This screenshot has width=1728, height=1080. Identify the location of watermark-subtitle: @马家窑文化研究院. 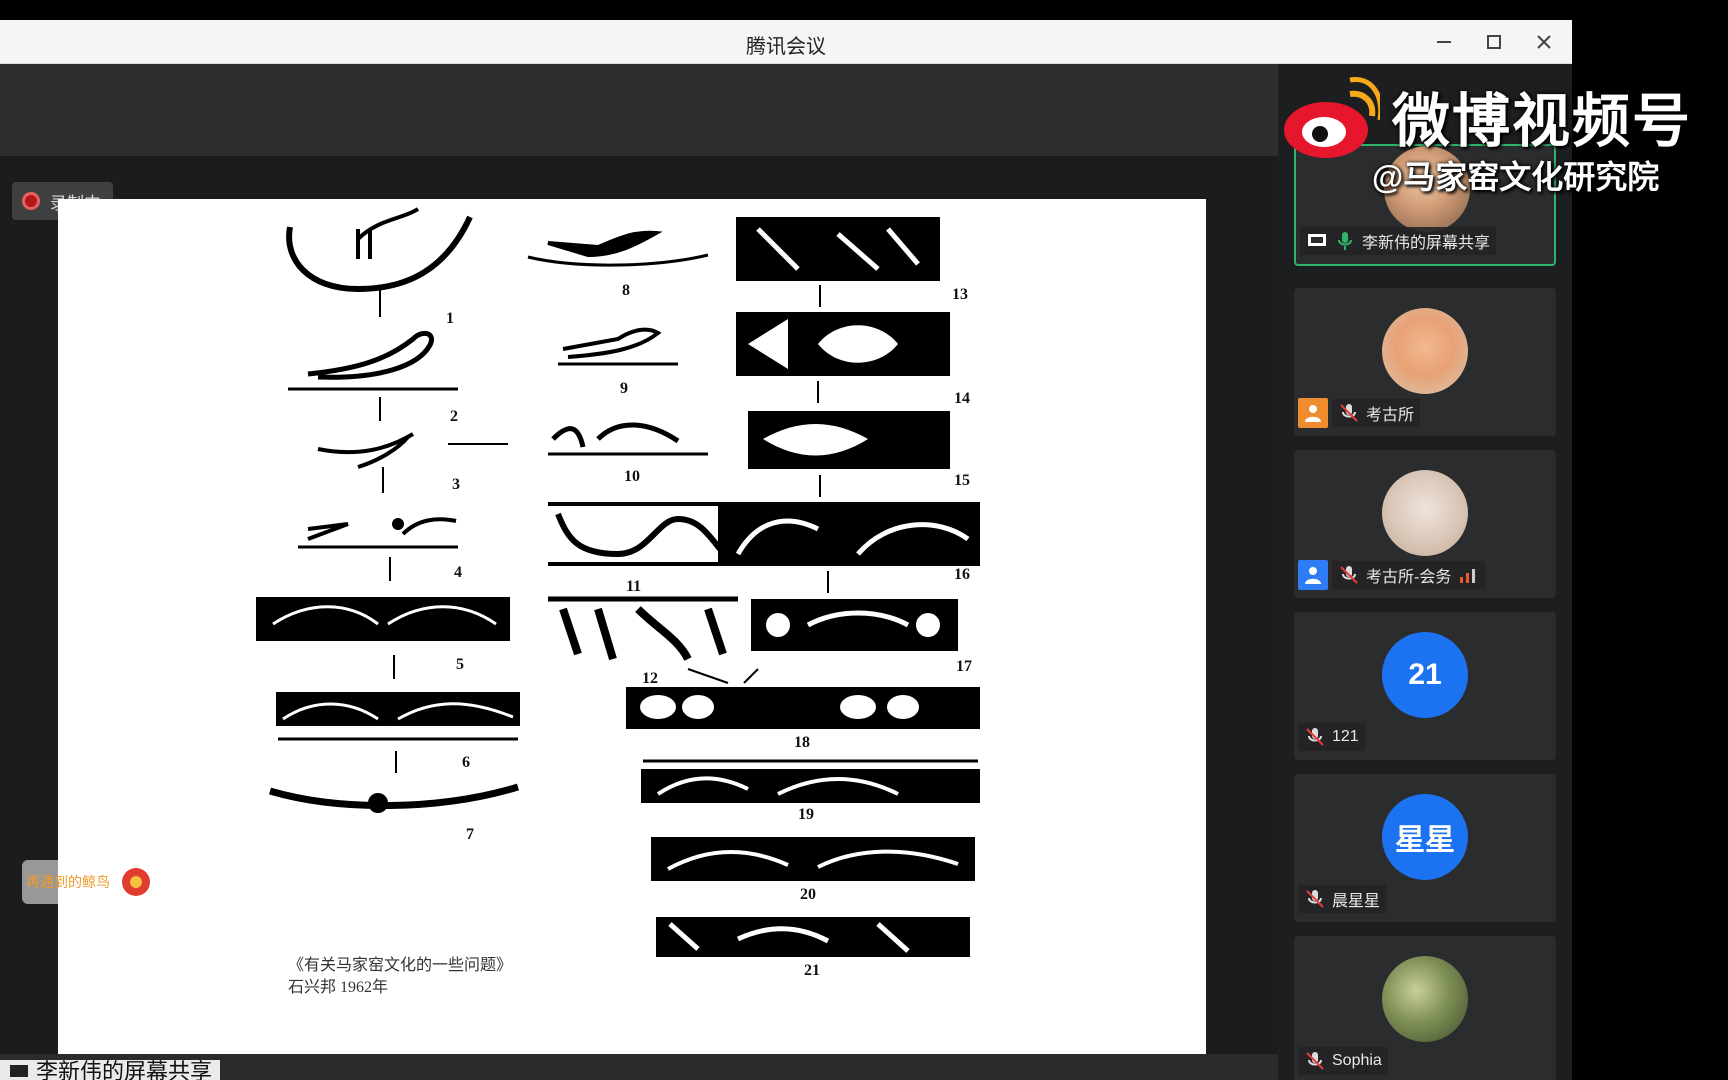
(1516, 177).